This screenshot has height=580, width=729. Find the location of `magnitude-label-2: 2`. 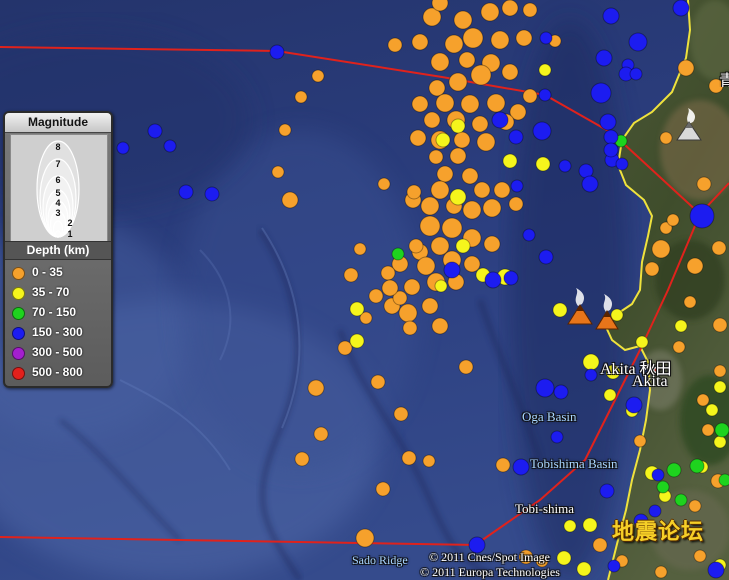

magnitude-label-2: 2 is located at coordinates (69, 223).